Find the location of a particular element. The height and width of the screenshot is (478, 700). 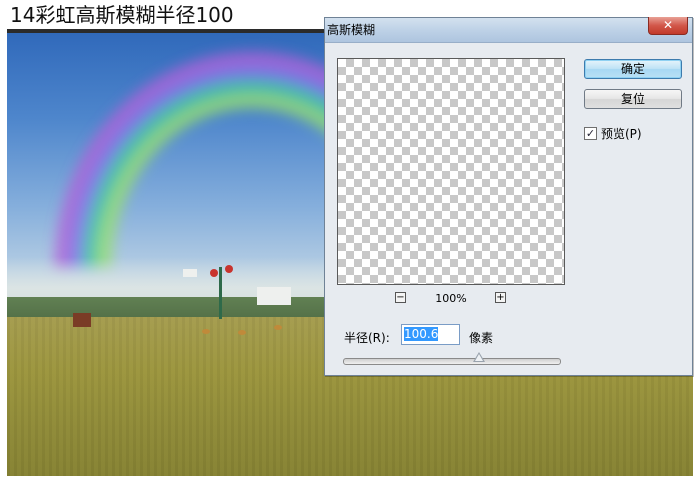

plus-icon: + is located at coordinates (500, 297).